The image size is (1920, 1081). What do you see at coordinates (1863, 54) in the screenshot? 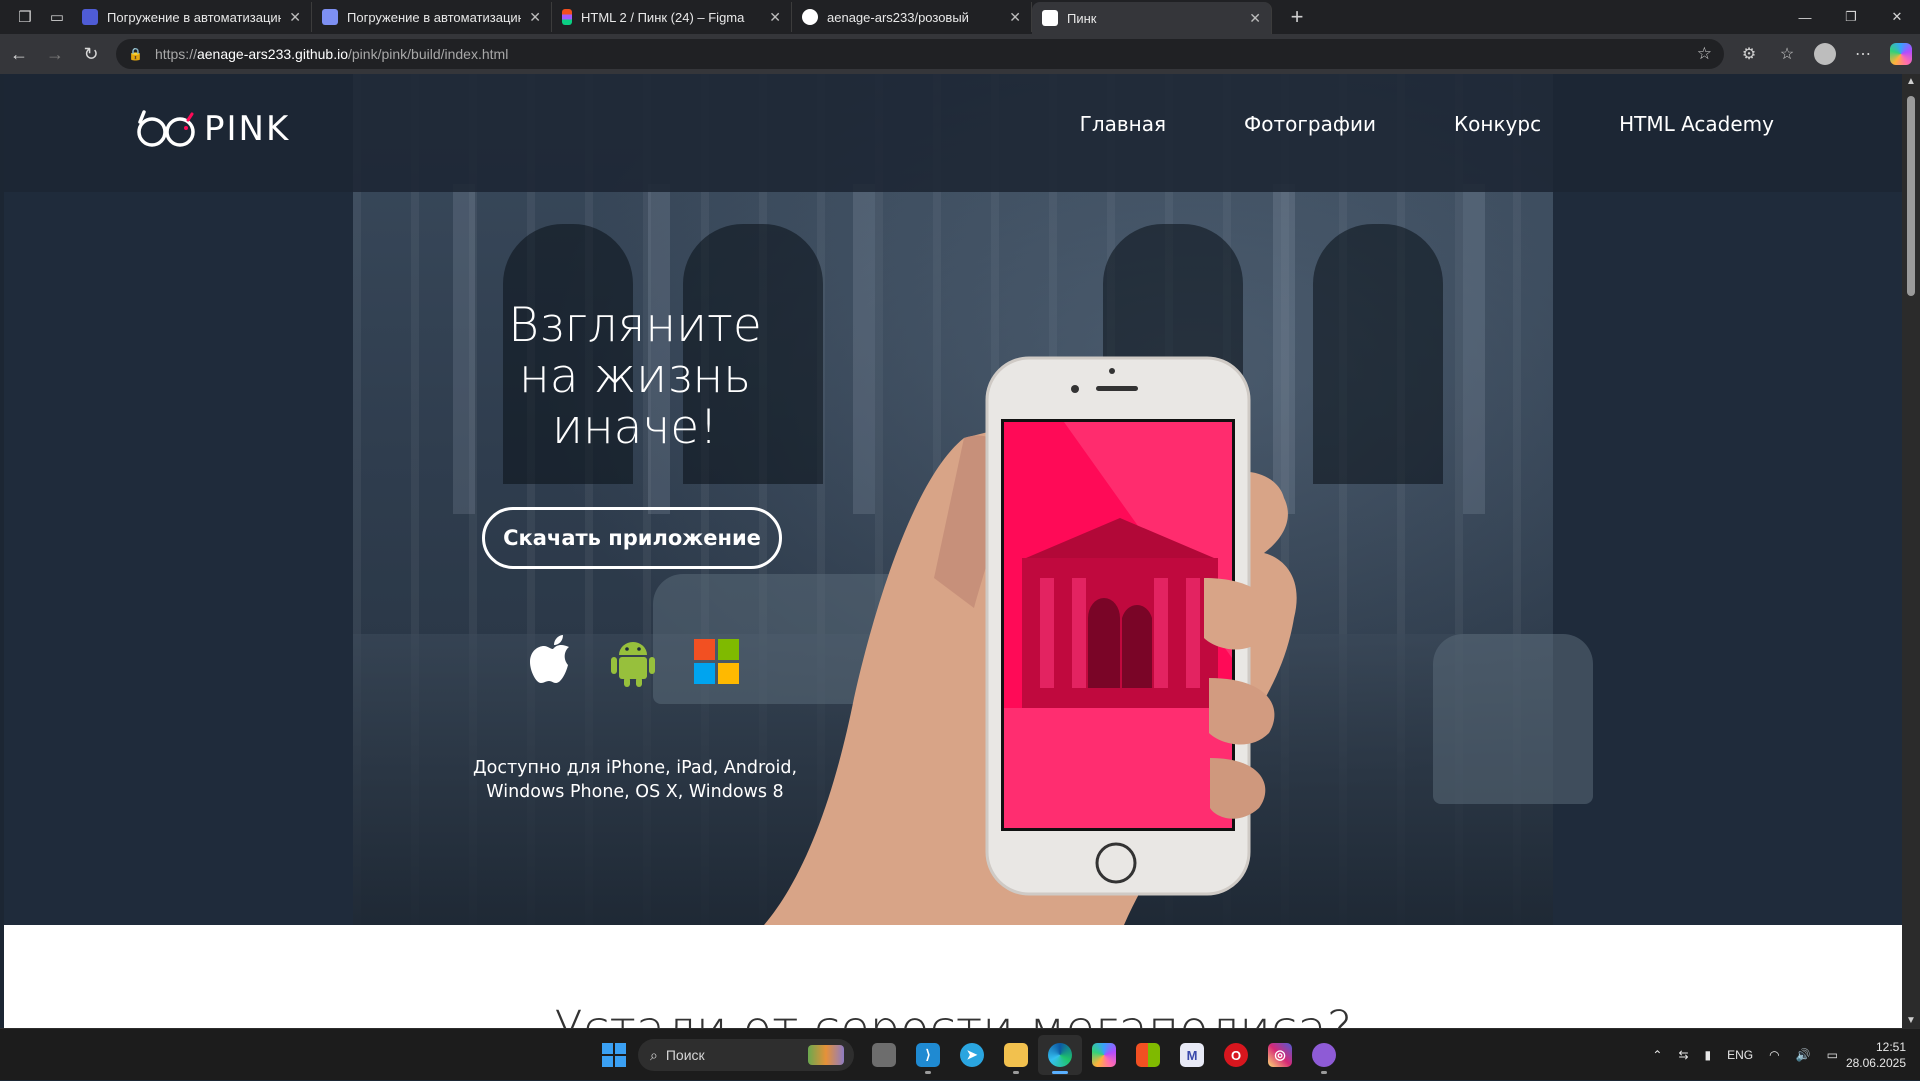
I see `more-menu-icon: ⋯` at bounding box center [1863, 54].